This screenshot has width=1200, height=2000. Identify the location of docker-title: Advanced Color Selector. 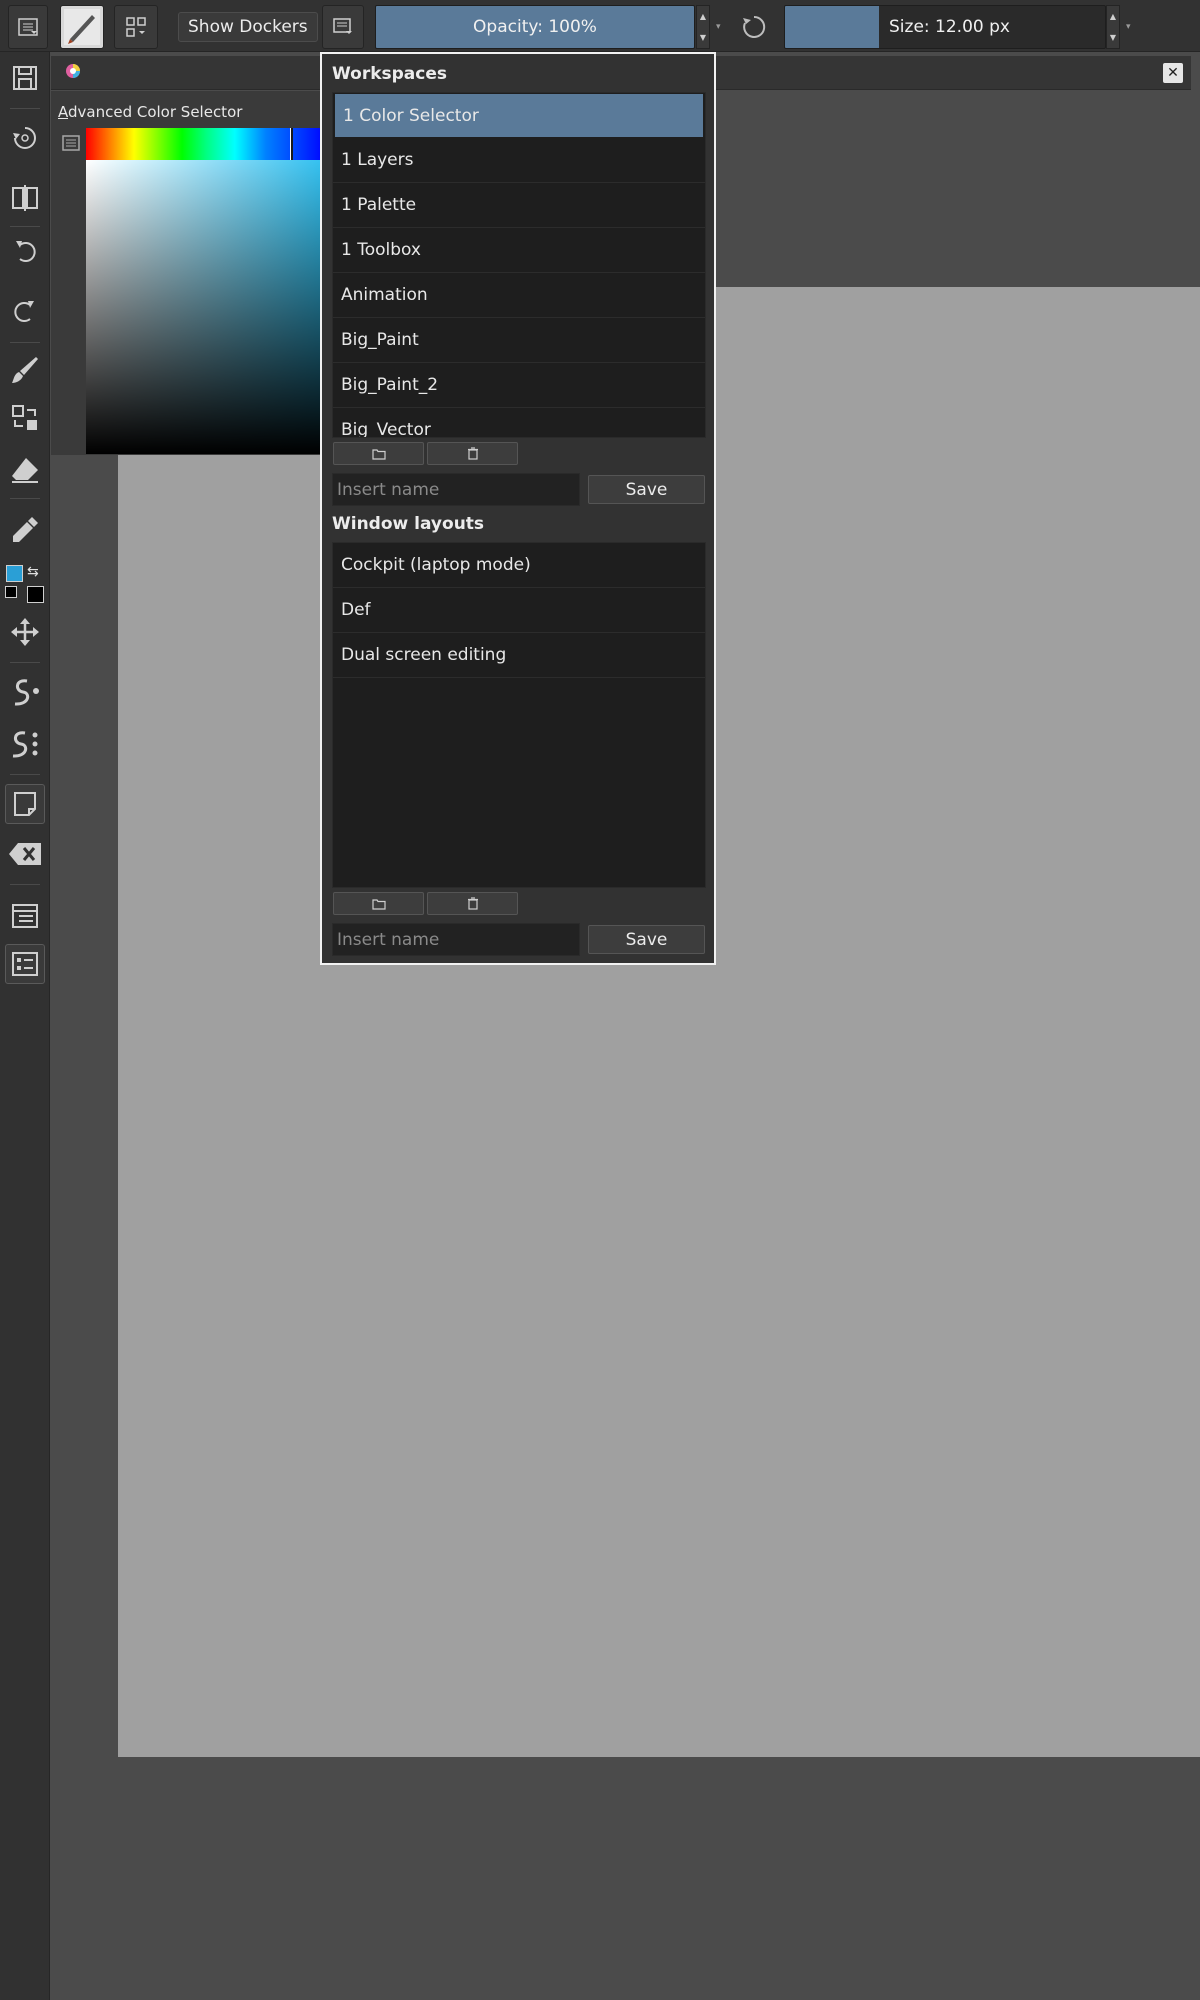
(150, 112).